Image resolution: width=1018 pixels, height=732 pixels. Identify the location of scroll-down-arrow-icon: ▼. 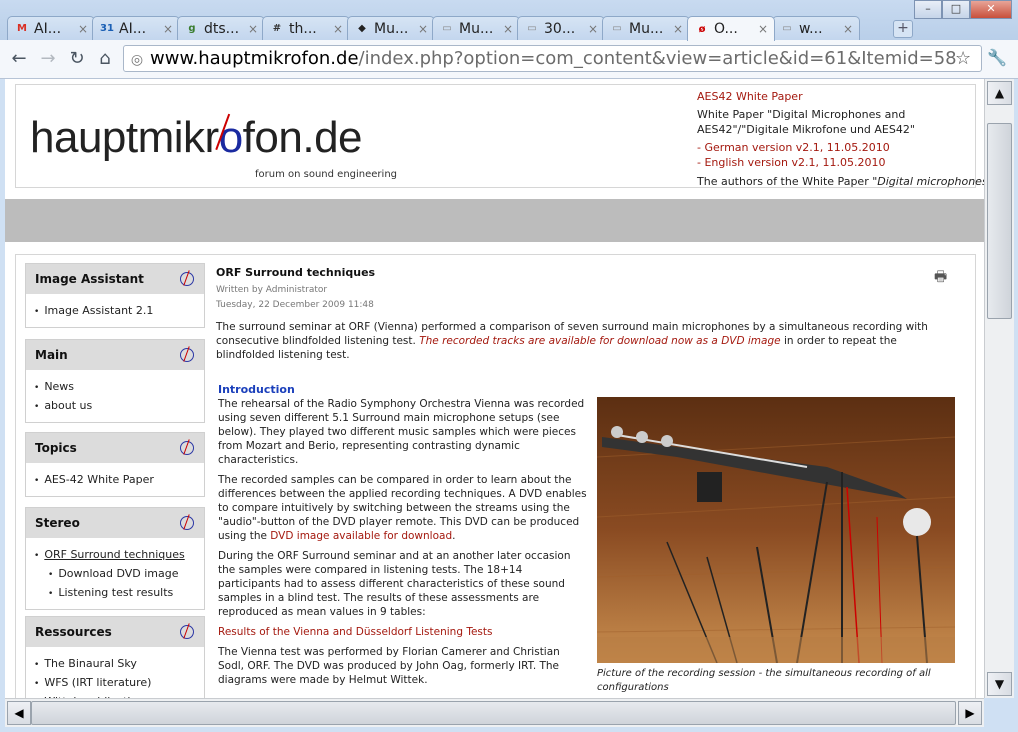
(999, 684).